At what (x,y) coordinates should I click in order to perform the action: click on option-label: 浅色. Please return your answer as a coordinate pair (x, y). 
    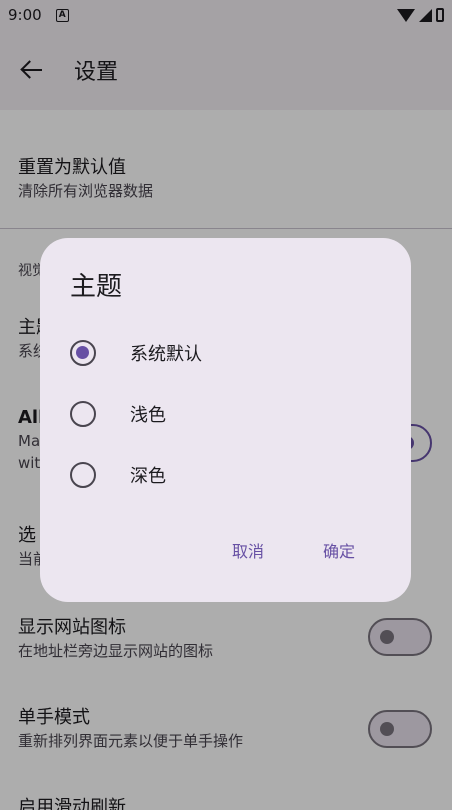
    Looking at the image, I should click on (148, 415).